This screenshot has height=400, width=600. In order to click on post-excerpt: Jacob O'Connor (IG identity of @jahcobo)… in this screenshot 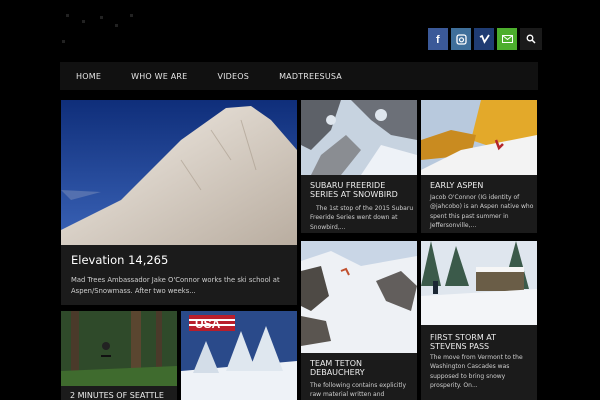, I will do `click(482, 211)`.